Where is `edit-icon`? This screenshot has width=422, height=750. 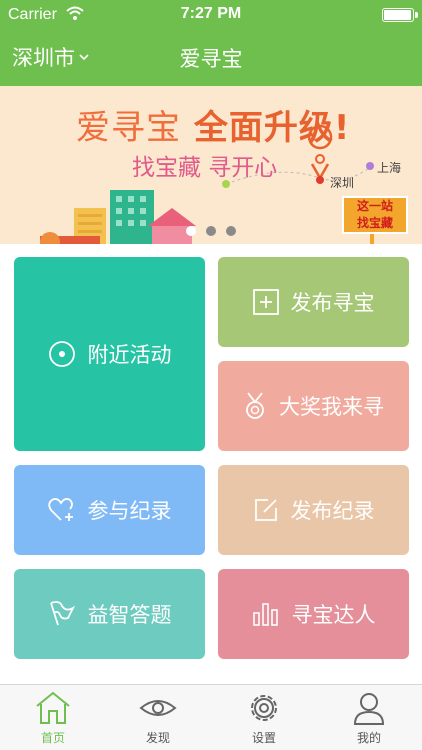
edit-icon is located at coordinates (266, 510).